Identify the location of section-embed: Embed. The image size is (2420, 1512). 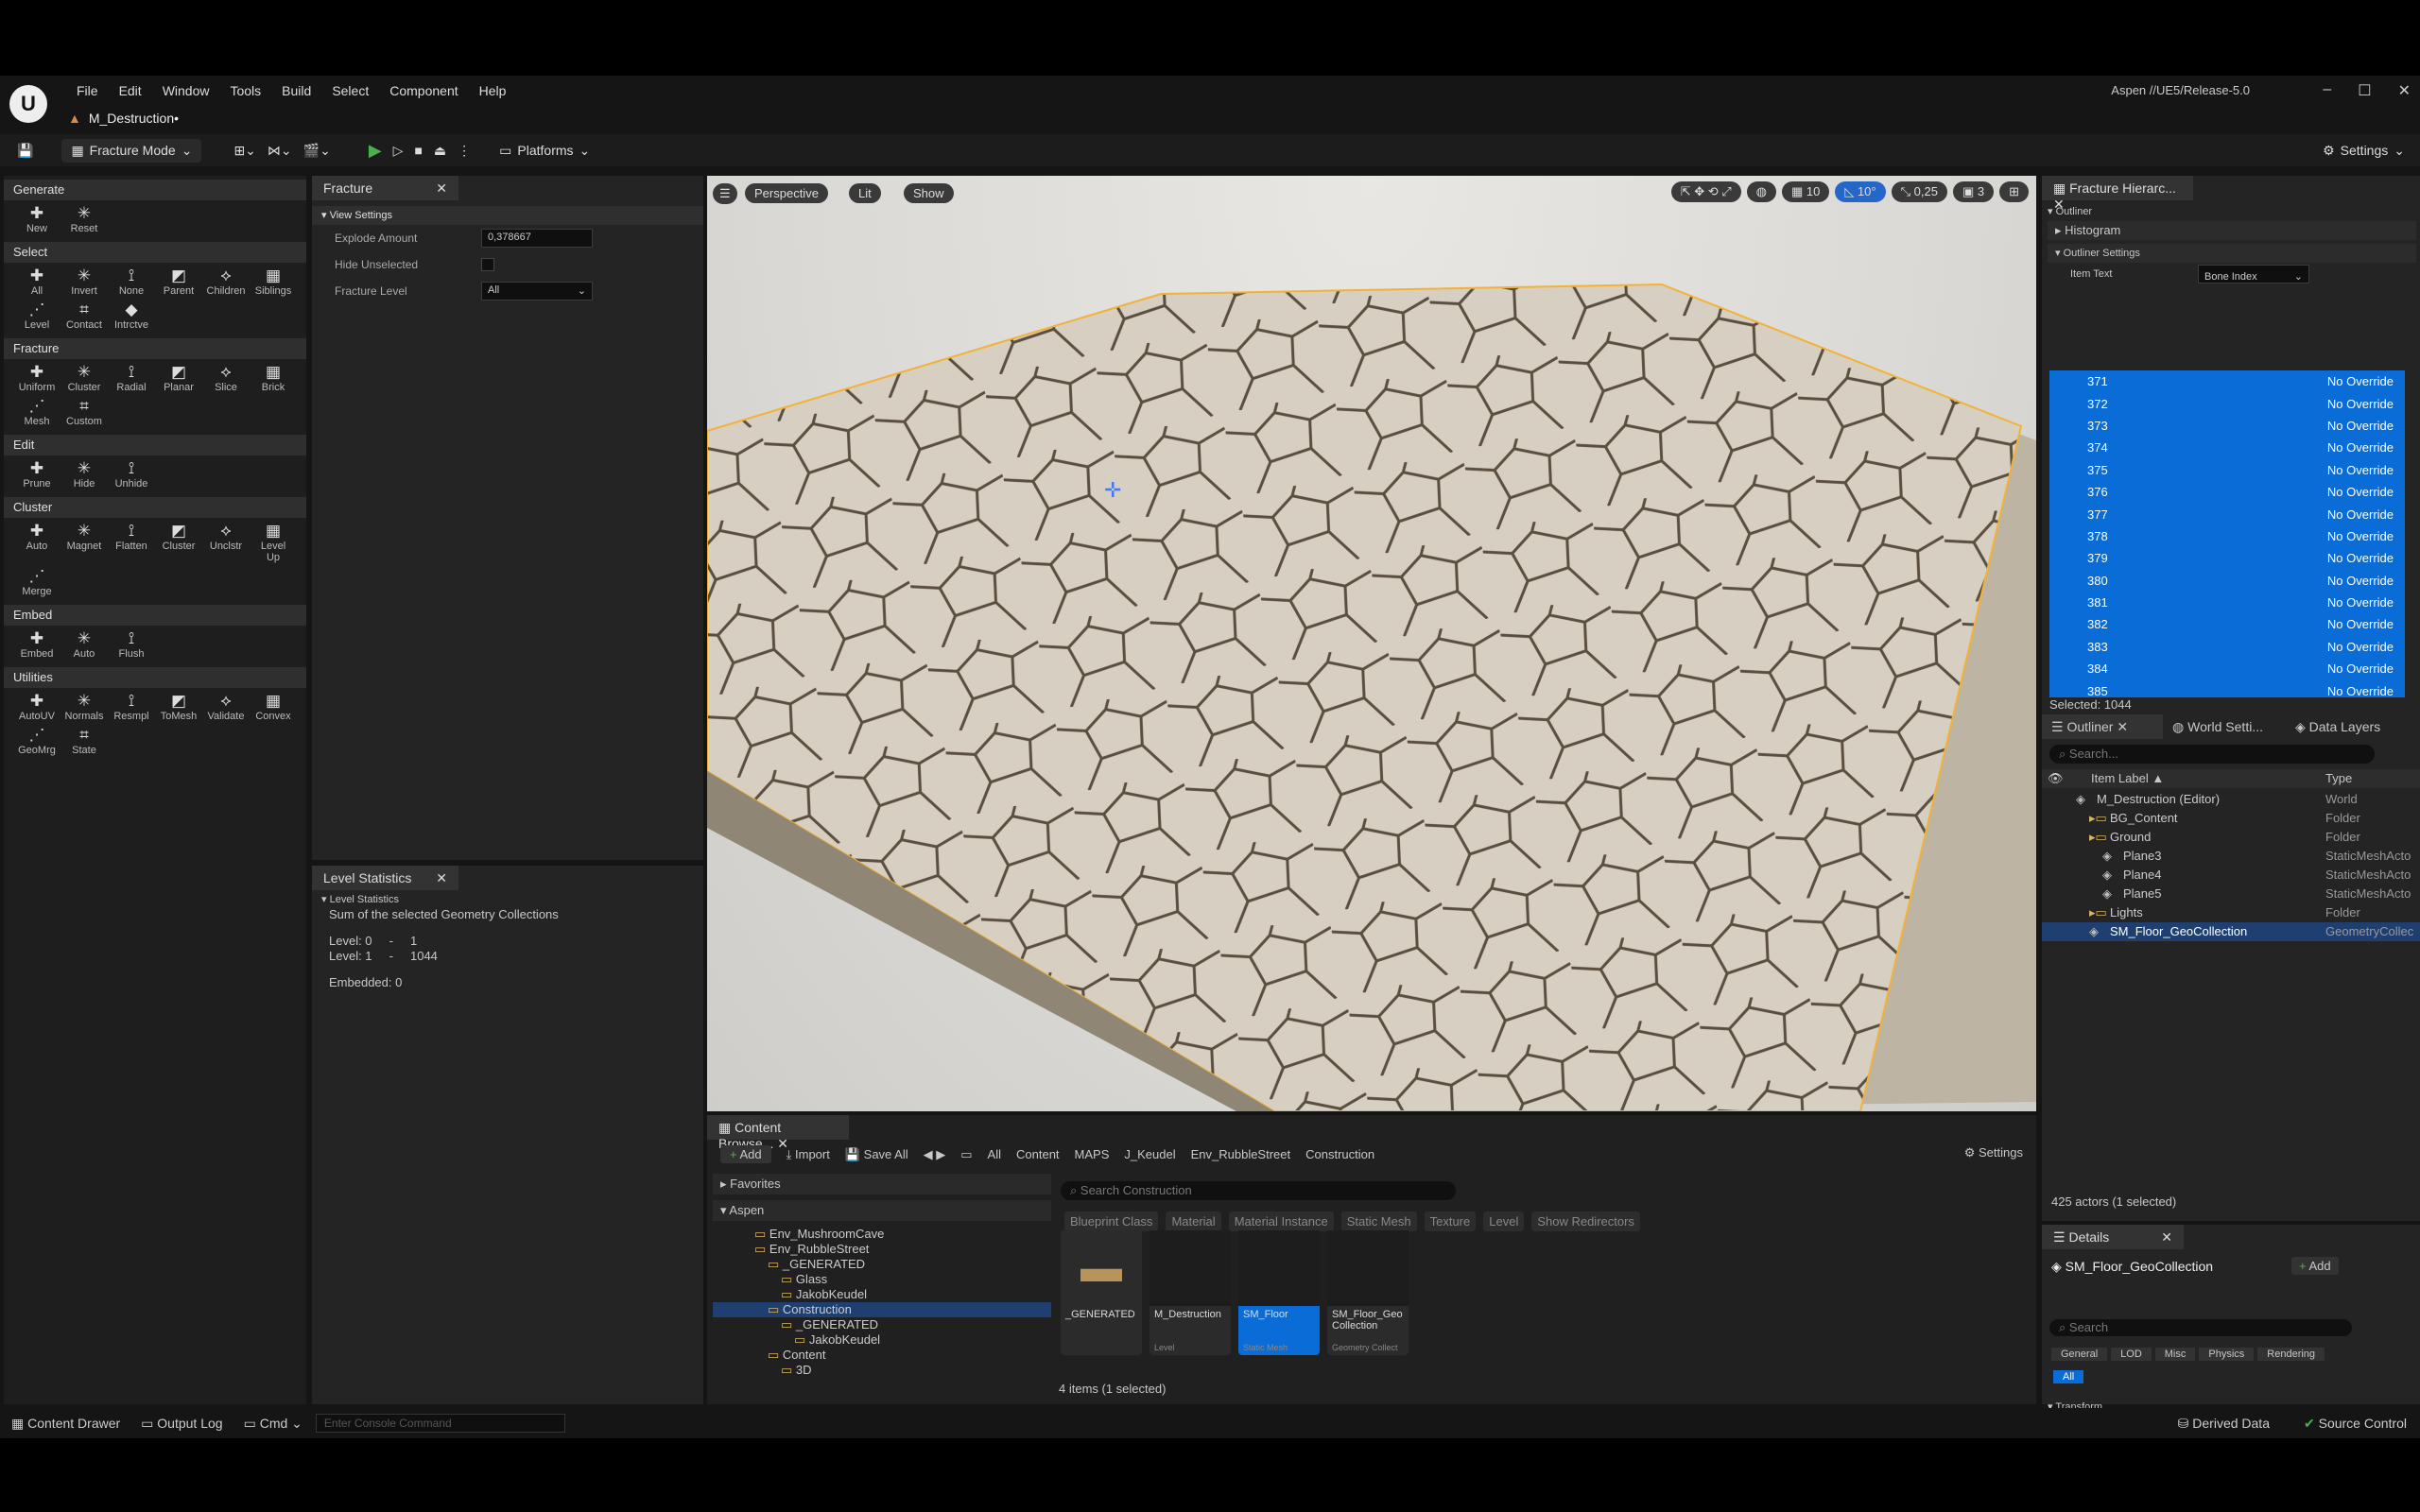
(155, 615).